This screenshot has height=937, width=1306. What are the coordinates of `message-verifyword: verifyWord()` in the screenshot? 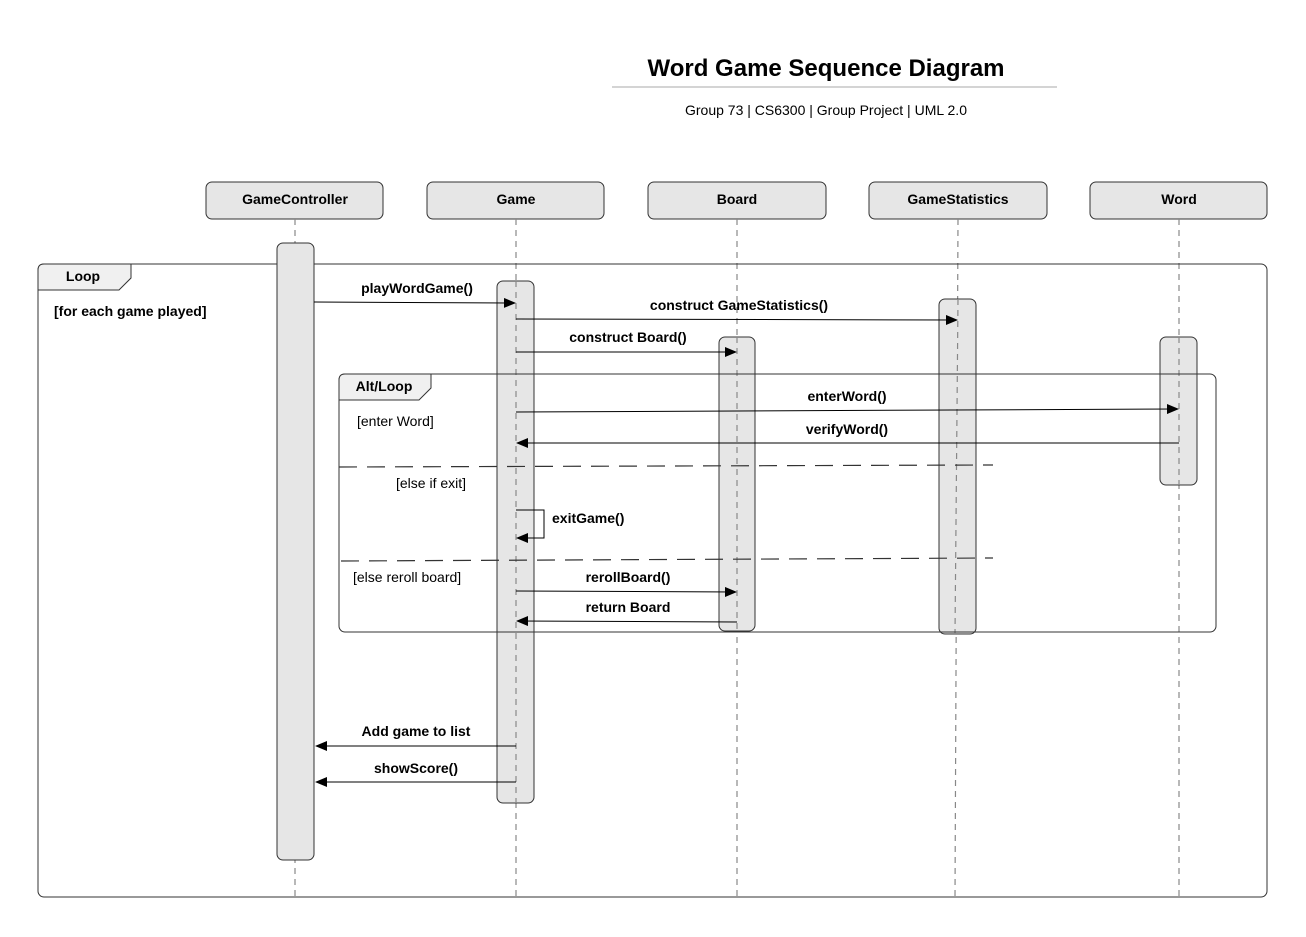 It's located at (847, 434).